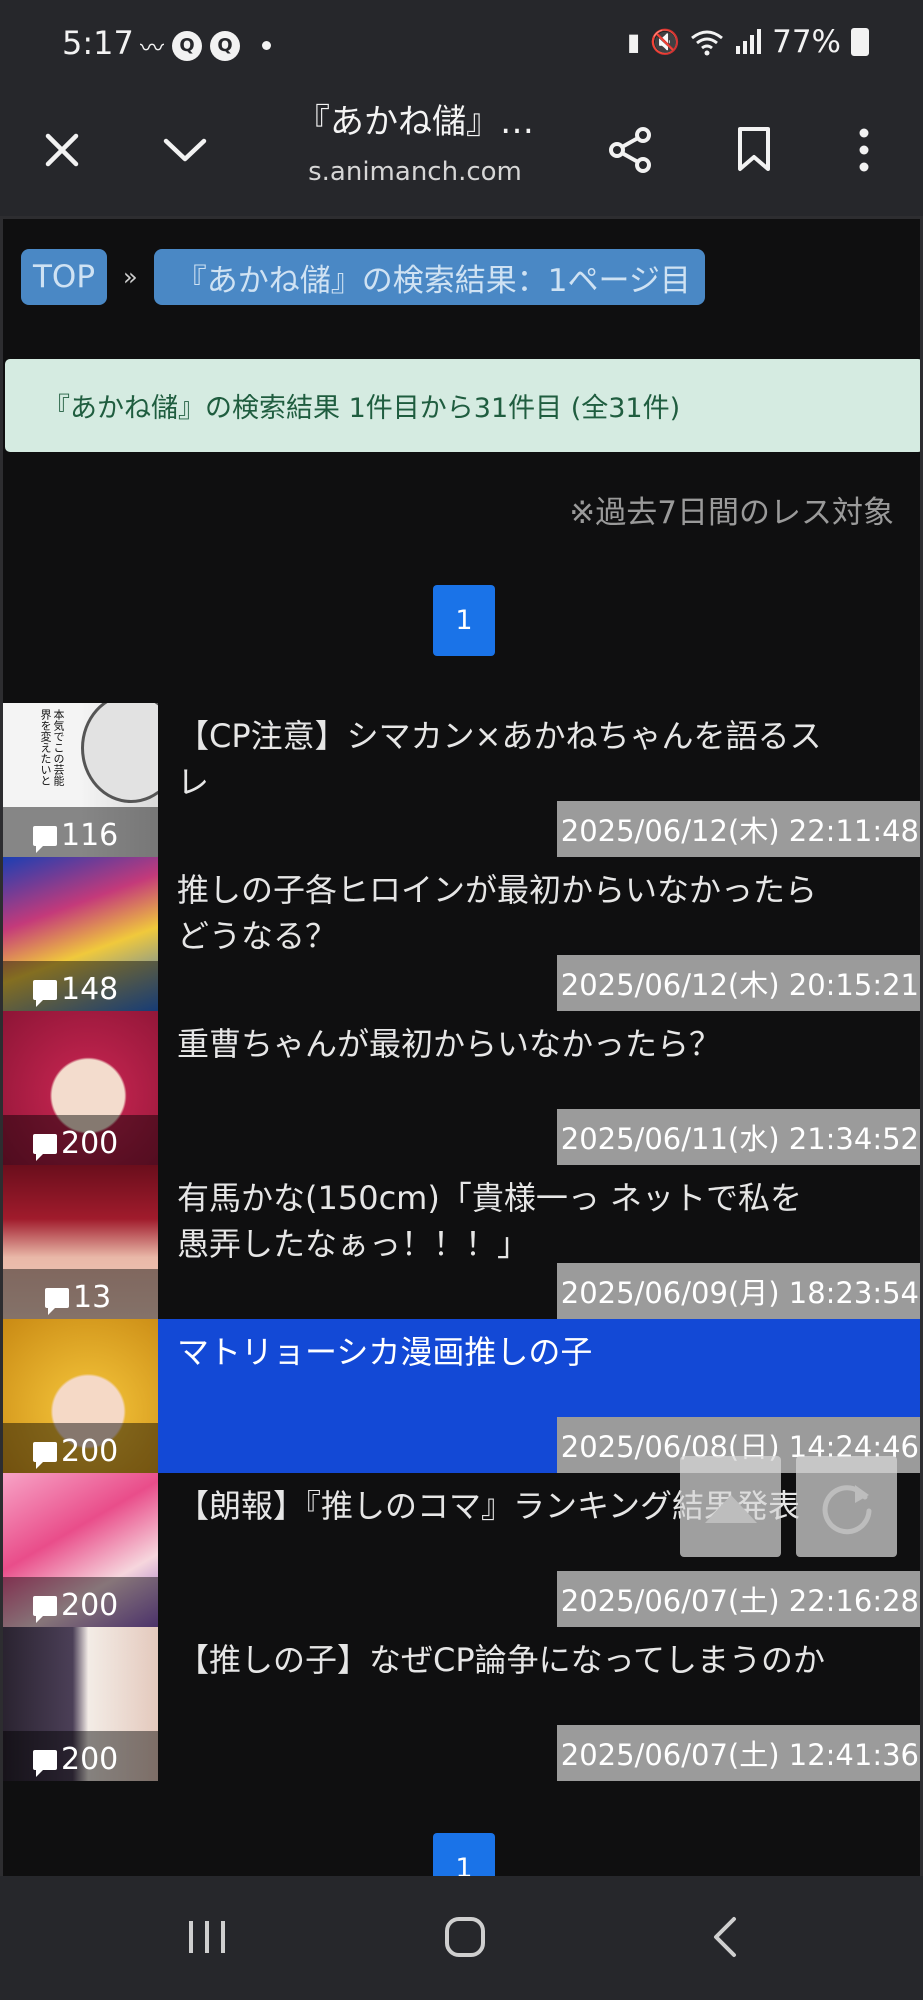 The height and width of the screenshot is (2000, 923). Describe the element at coordinates (633, 42) in the screenshot. I see `battery-saver-icon: ▮` at that location.